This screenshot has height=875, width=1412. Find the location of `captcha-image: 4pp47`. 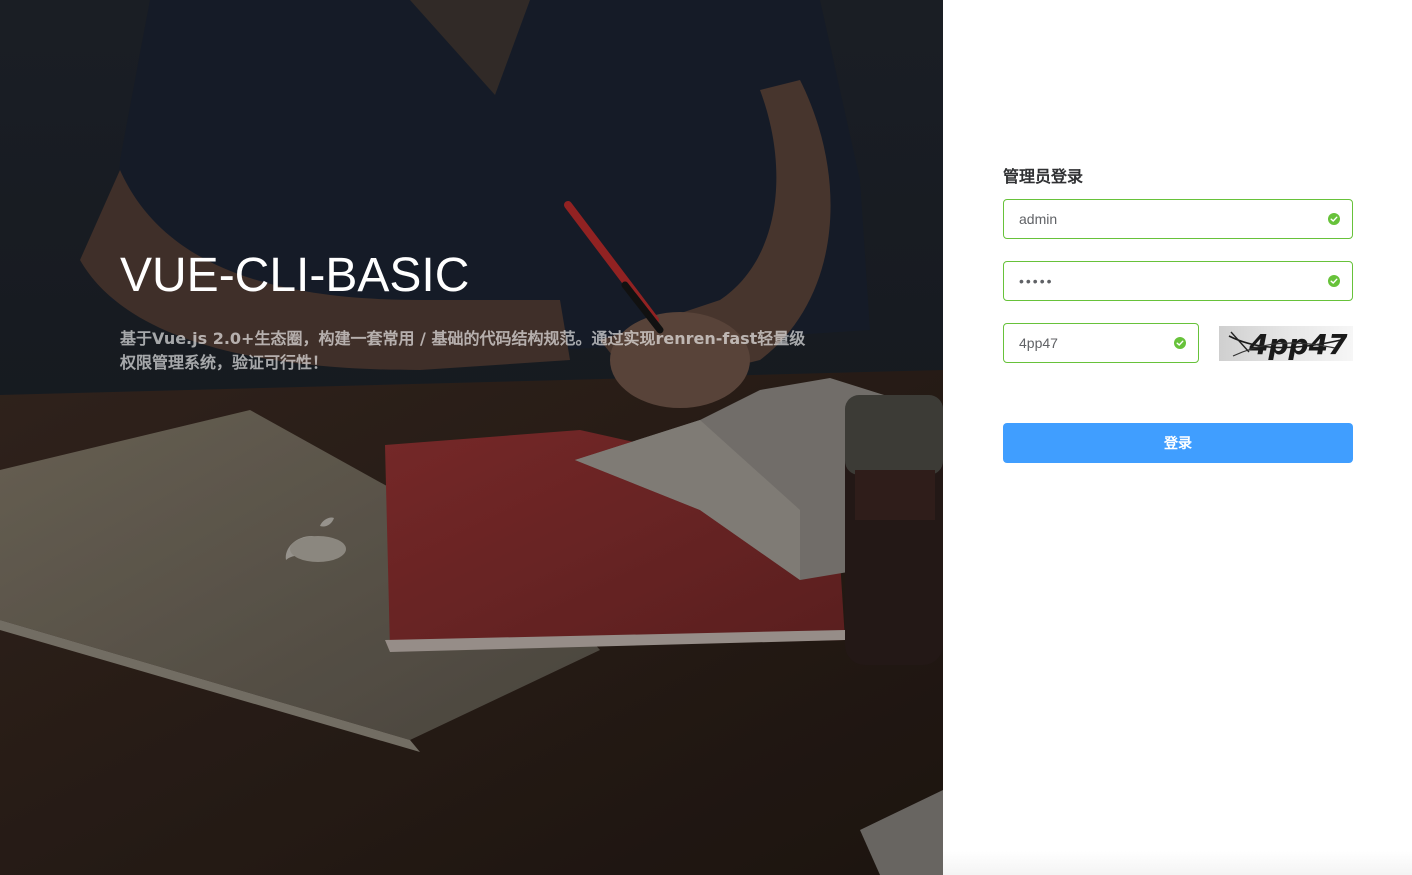

captcha-image: 4pp47 is located at coordinates (1286, 343).